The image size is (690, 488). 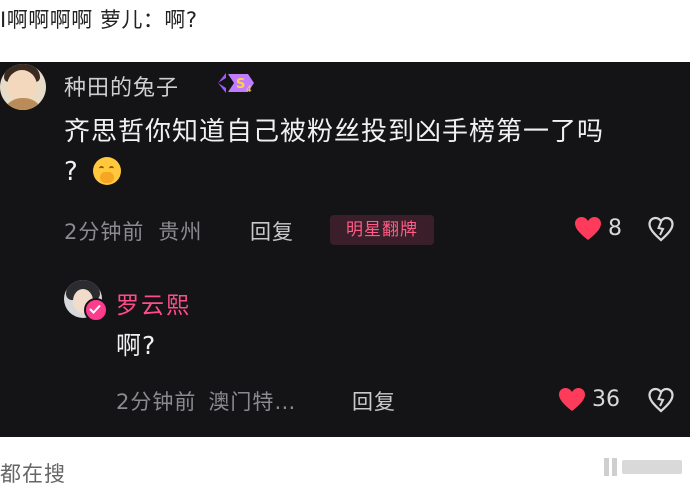 I want to click on like-count: 36, so click(x=606, y=399).